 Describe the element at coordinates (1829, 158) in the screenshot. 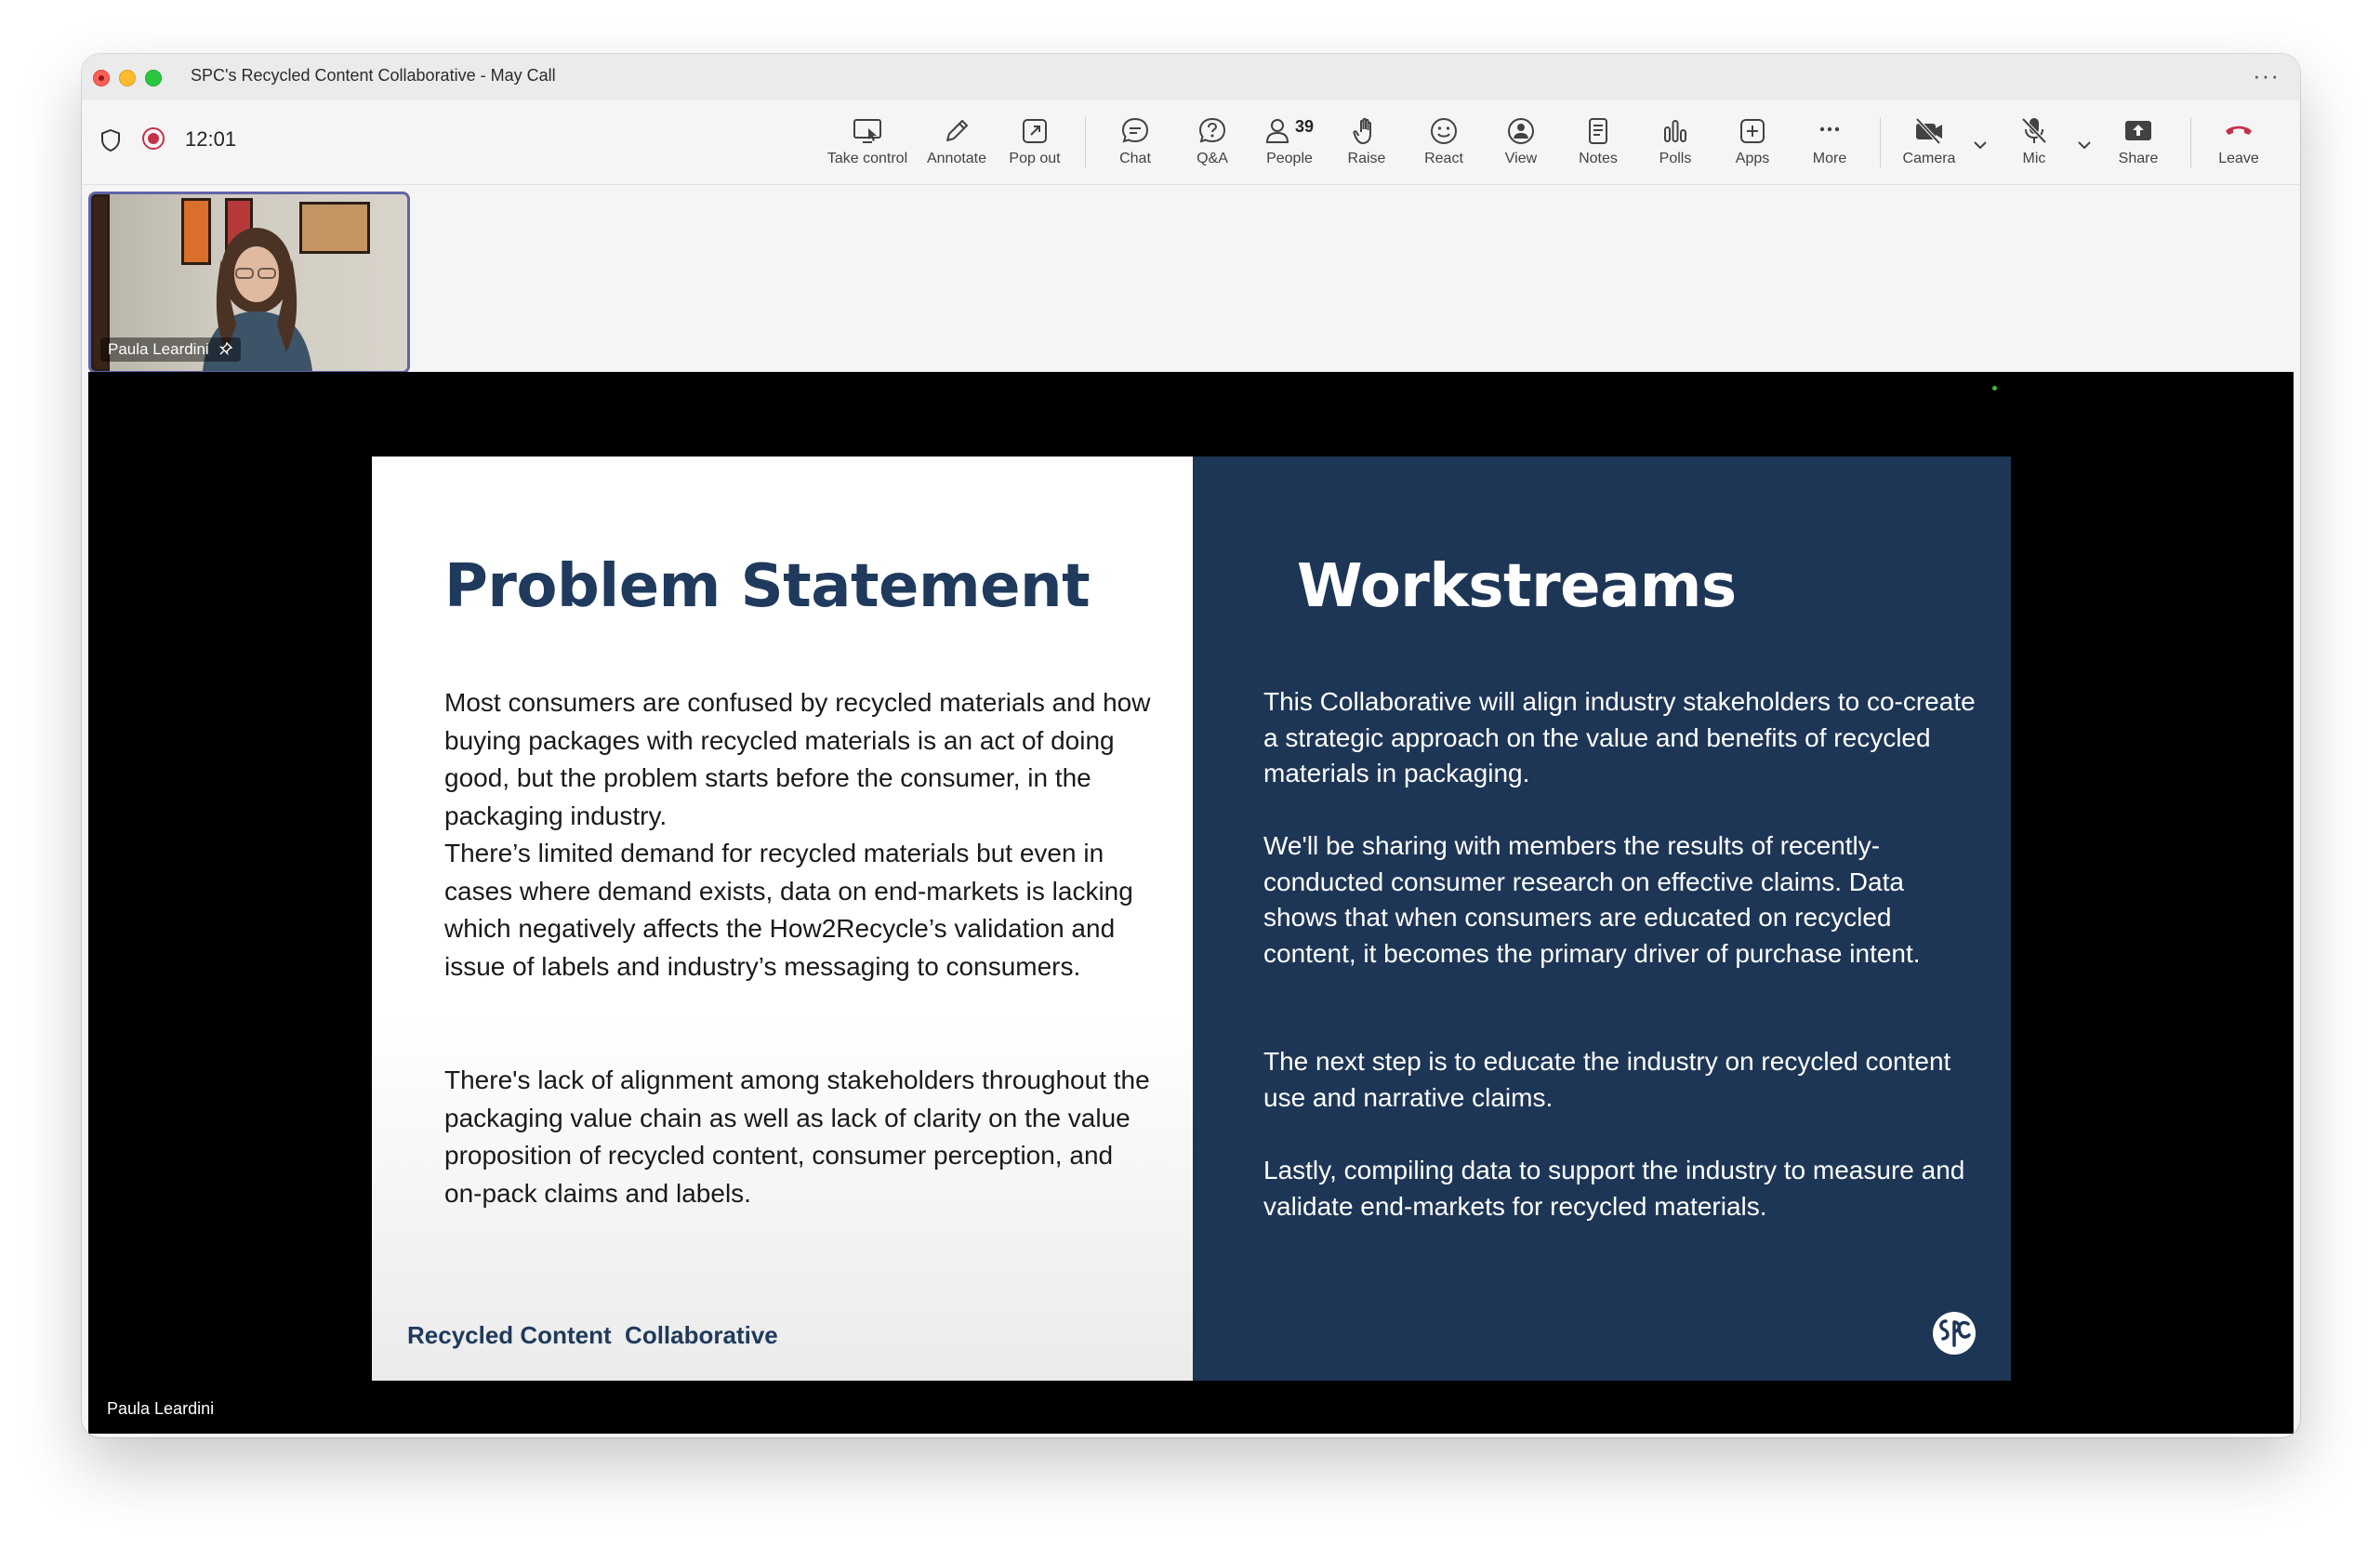

I see `more-label: More` at that location.